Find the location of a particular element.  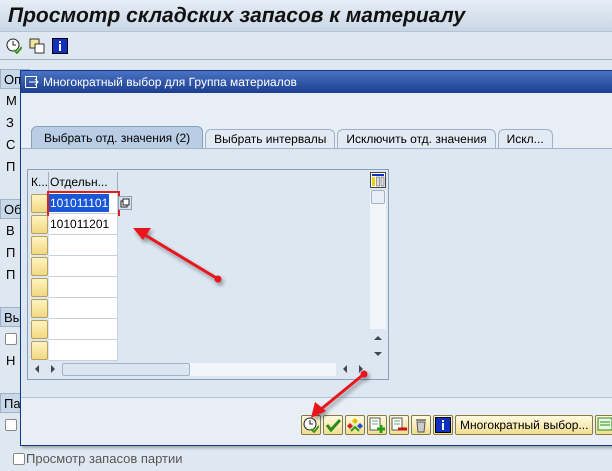

document-icon is located at coordinates (604, 424).